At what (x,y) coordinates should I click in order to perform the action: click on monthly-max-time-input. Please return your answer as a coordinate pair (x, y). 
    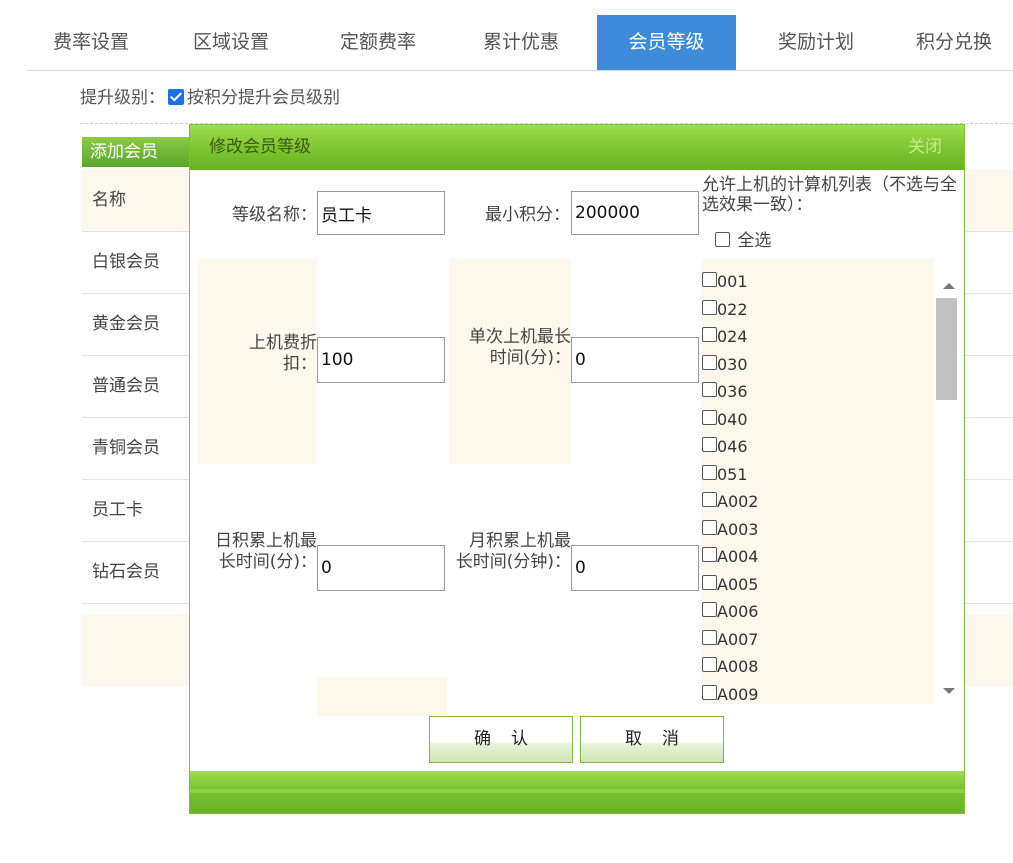
    Looking at the image, I should click on (635, 568).